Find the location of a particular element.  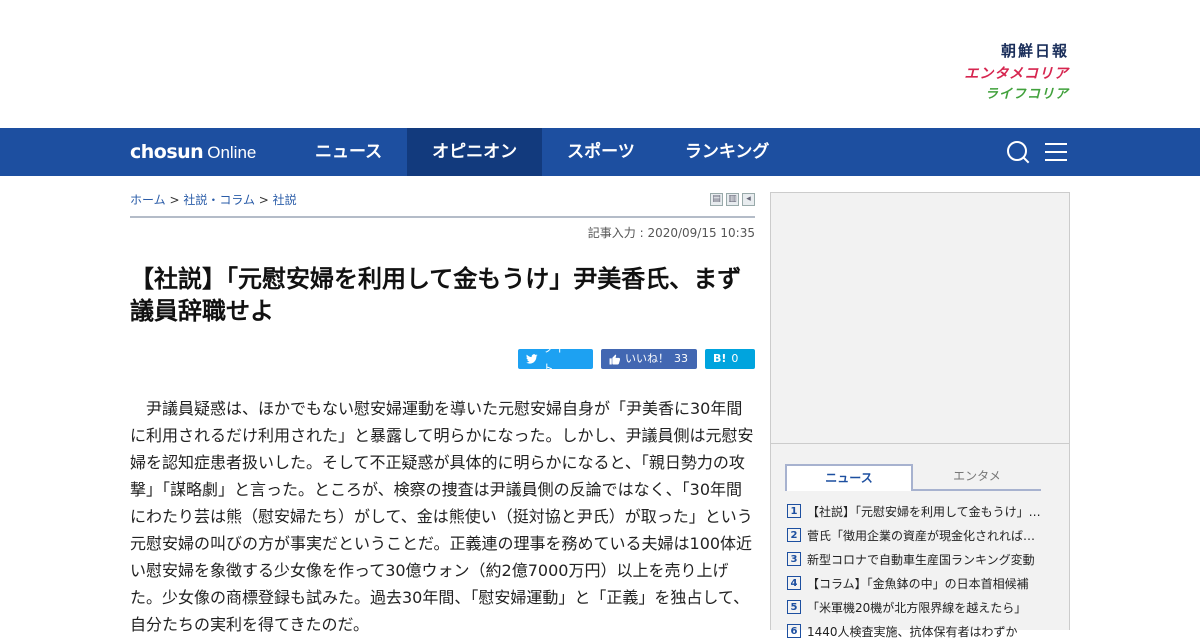

ranking-item: 1 【社説】「元慰安婦を利用して金もうけ」尹美香氏、まず議員辞職せよ is located at coordinates (928, 511).